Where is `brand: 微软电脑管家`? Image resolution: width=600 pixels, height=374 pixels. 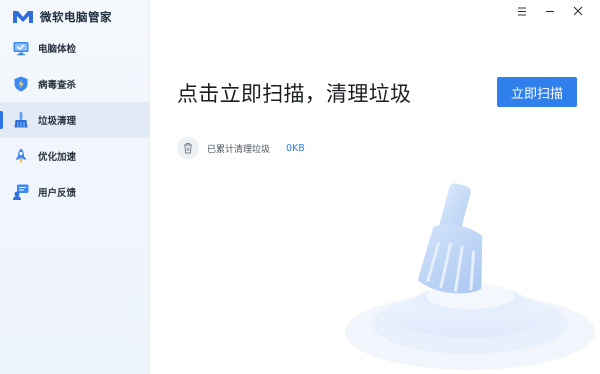 brand: 微软电脑管家 is located at coordinates (62, 17).